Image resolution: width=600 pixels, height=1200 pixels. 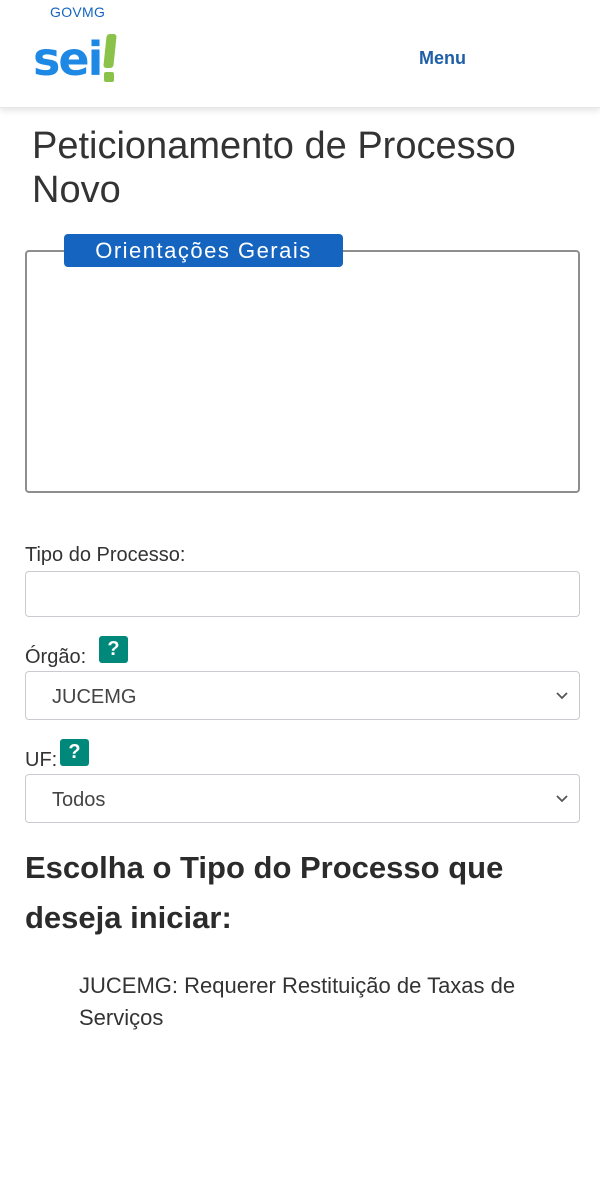 I want to click on orgao-label: Órgão:, so click(x=56, y=657).